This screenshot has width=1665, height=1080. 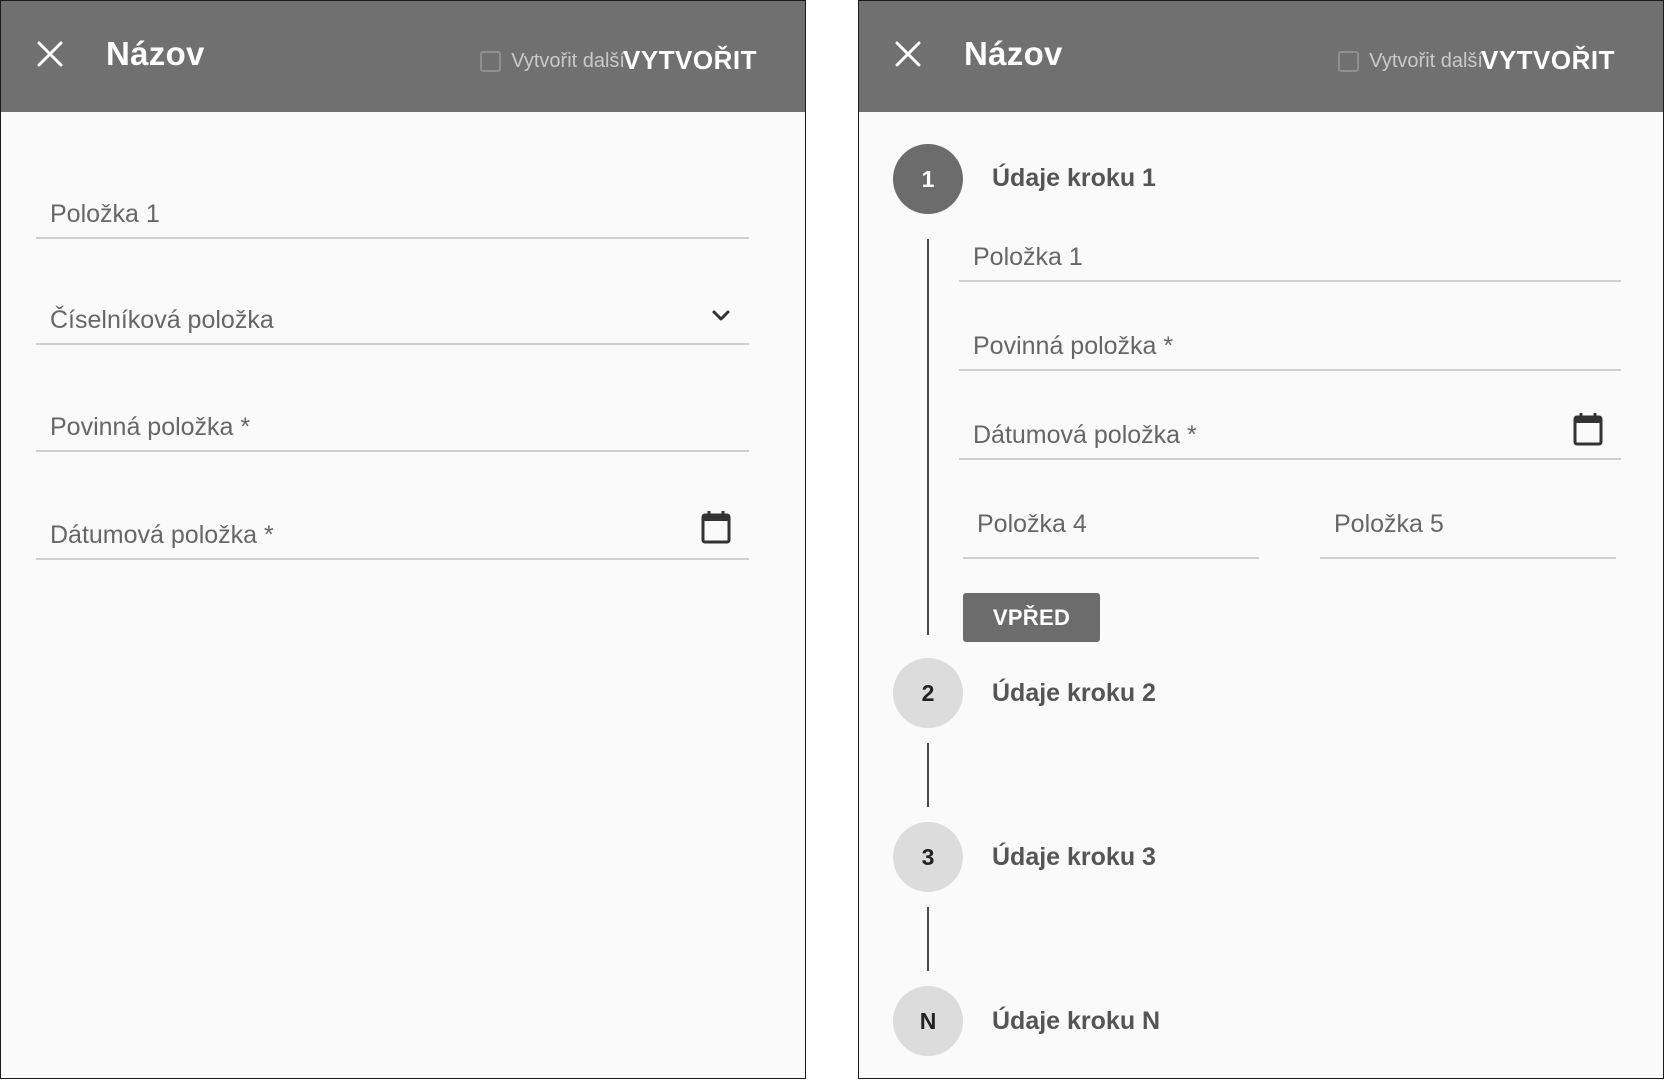 I want to click on required-item-field: Povinná položka *, so click(x=392, y=429).